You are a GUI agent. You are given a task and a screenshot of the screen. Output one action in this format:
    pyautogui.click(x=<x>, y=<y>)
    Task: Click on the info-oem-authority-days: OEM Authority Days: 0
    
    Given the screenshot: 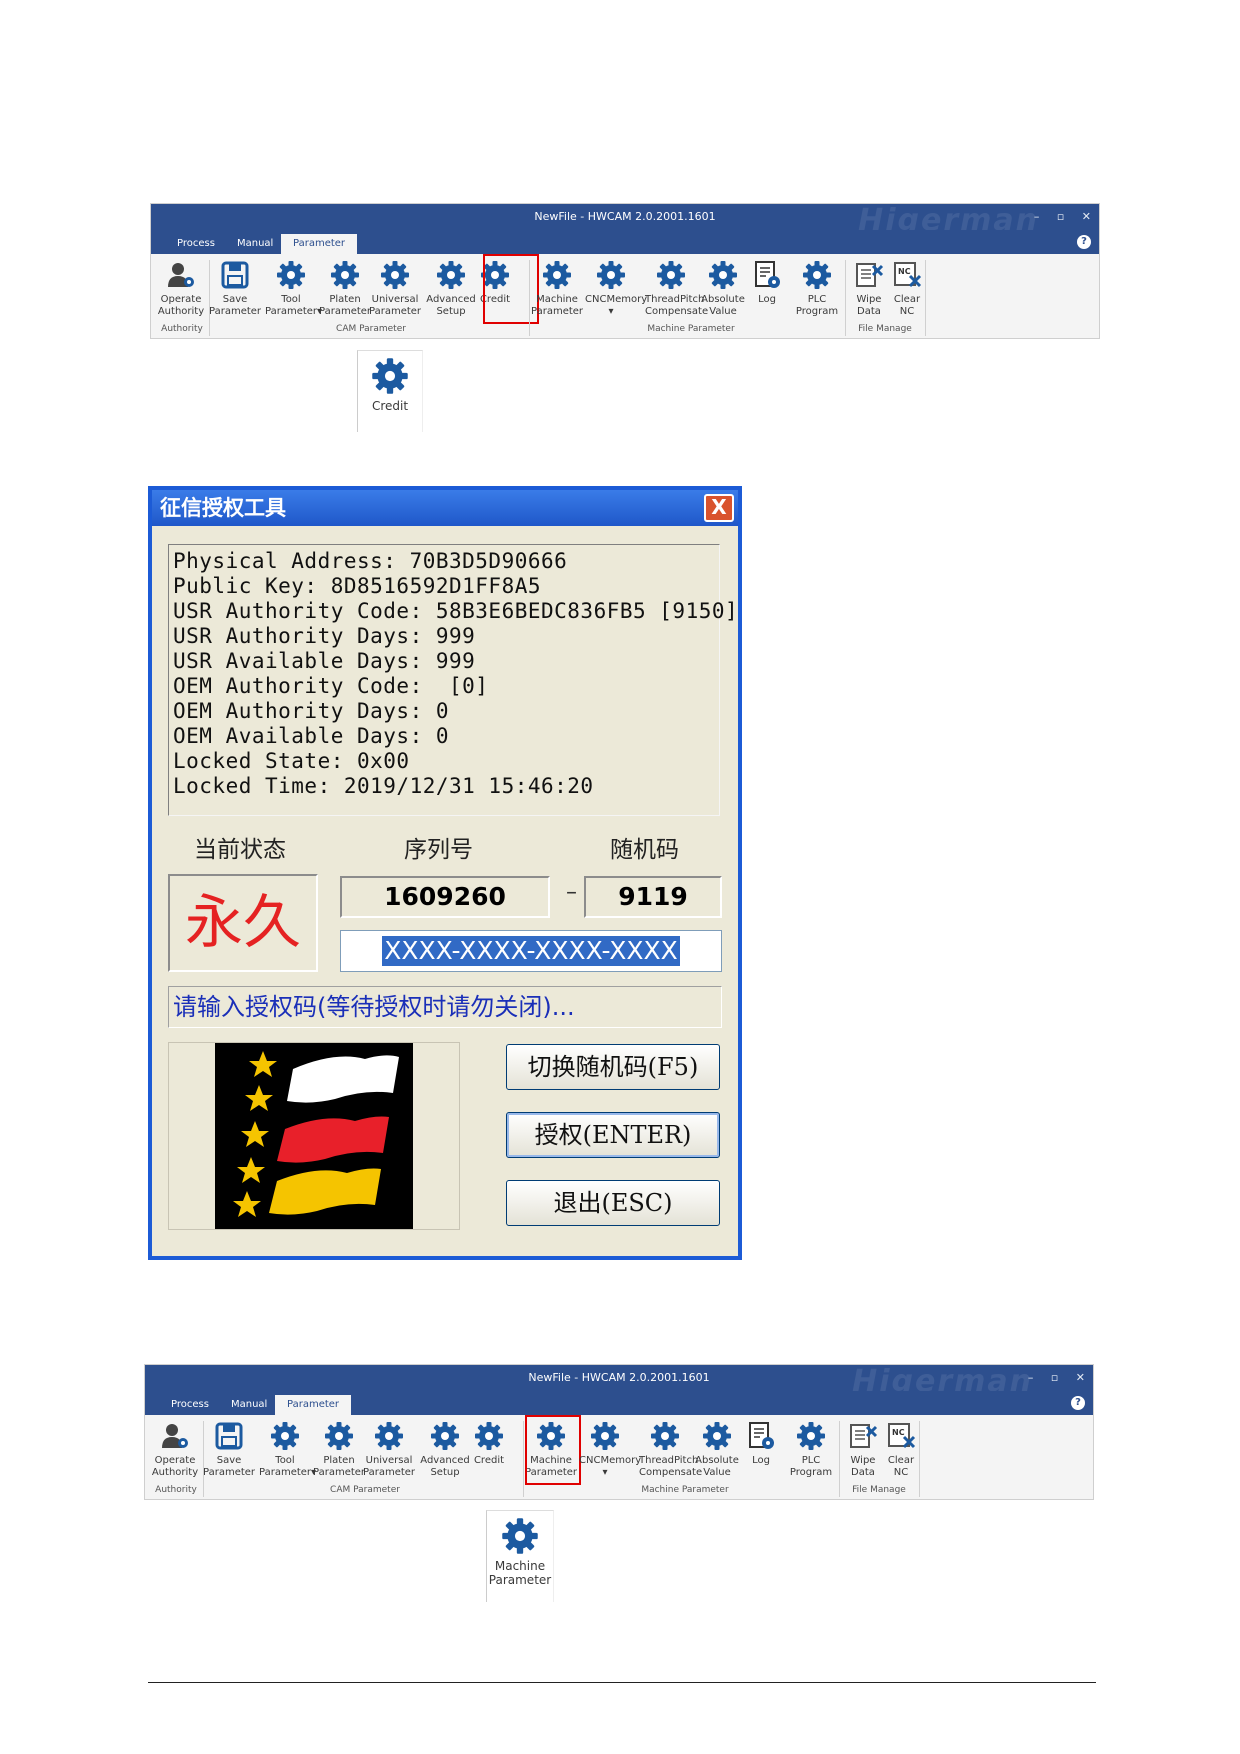 What is the action you would take?
    pyautogui.click(x=311, y=711)
    